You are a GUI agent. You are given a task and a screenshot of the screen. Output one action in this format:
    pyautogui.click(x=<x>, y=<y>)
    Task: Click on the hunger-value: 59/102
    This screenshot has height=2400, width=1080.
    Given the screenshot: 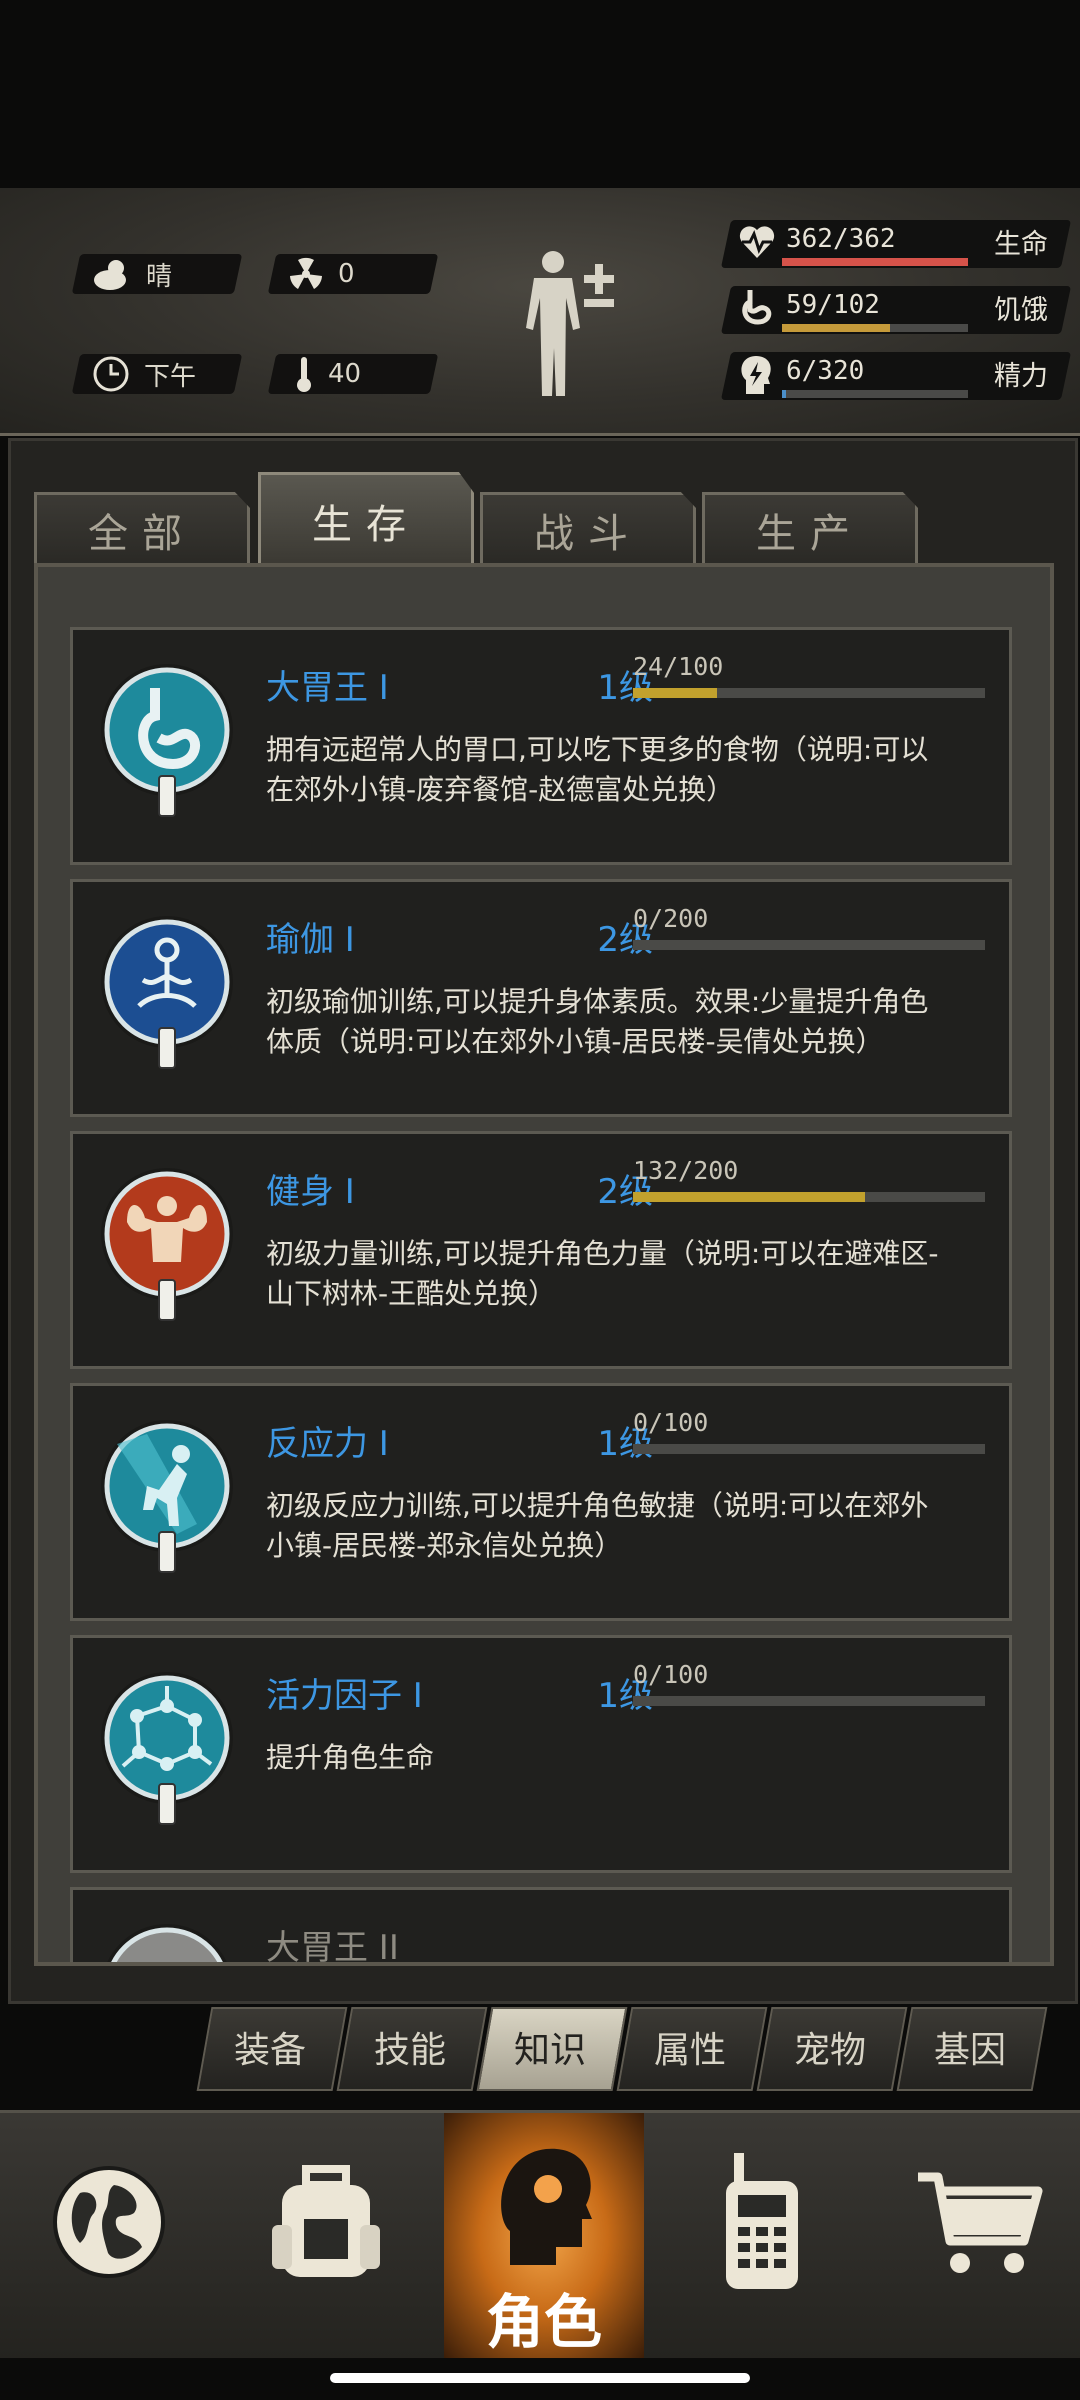 What is the action you would take?
    pyautogui.click(x=833, y=305)
    